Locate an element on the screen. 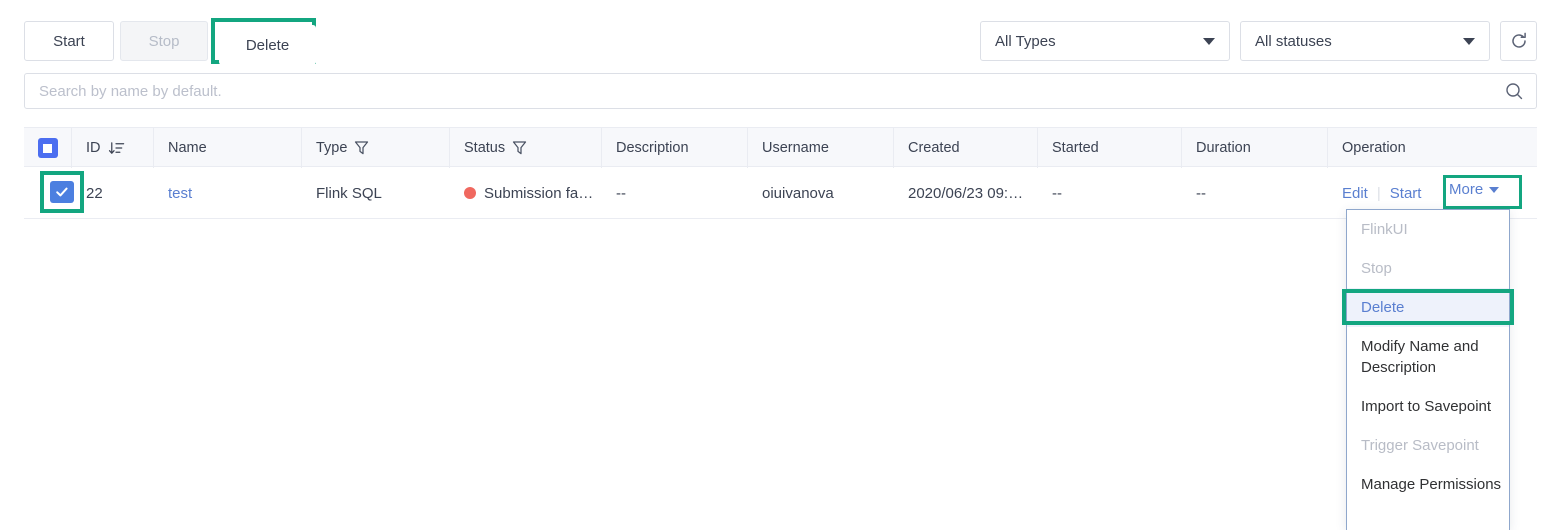 This screenshot has height=530, width=1561. row-more-label: More is located at coordinates (1466, 189).